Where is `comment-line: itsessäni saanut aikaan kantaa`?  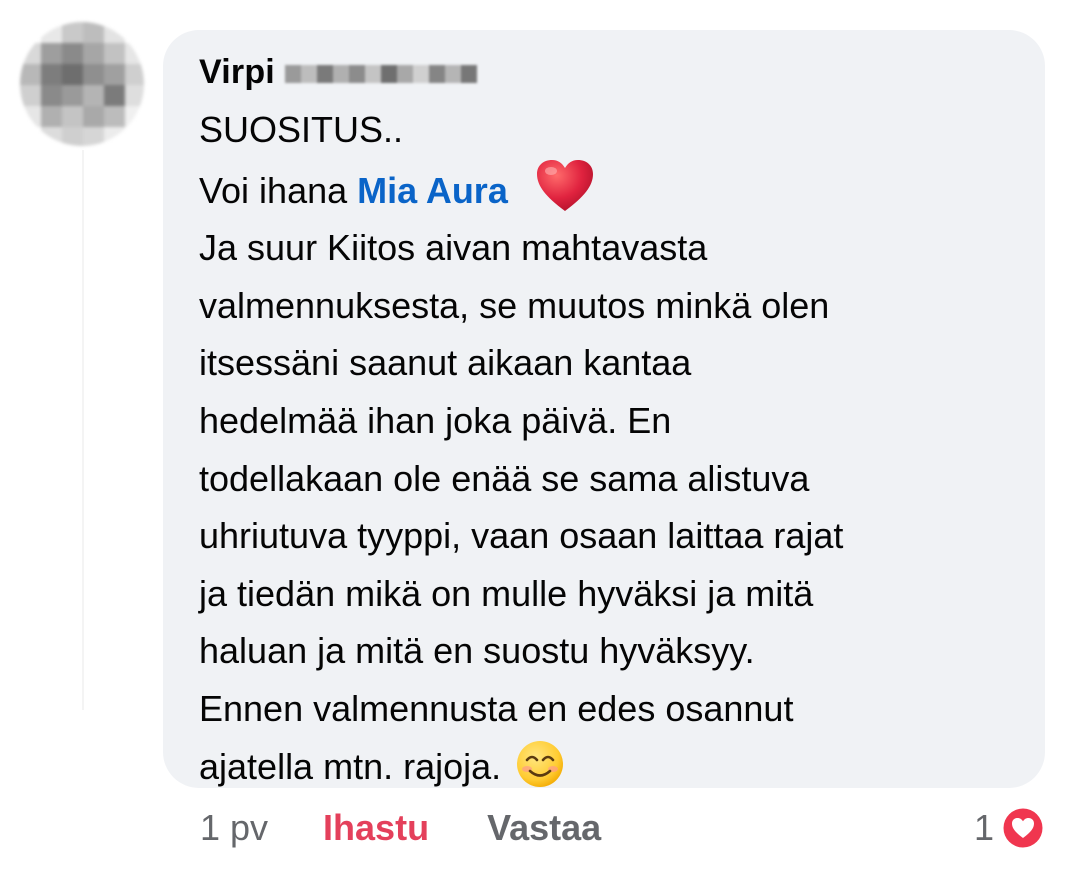 comment-line: itsessäni saanut aikaan kantaa is located at coordinates (445, 363).